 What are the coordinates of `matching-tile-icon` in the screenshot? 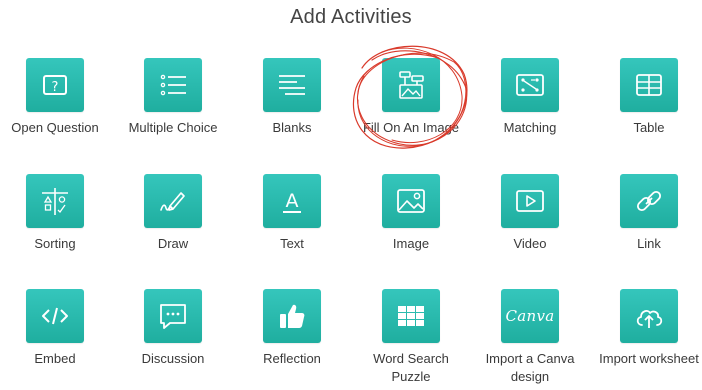 It's located at (530, 85).